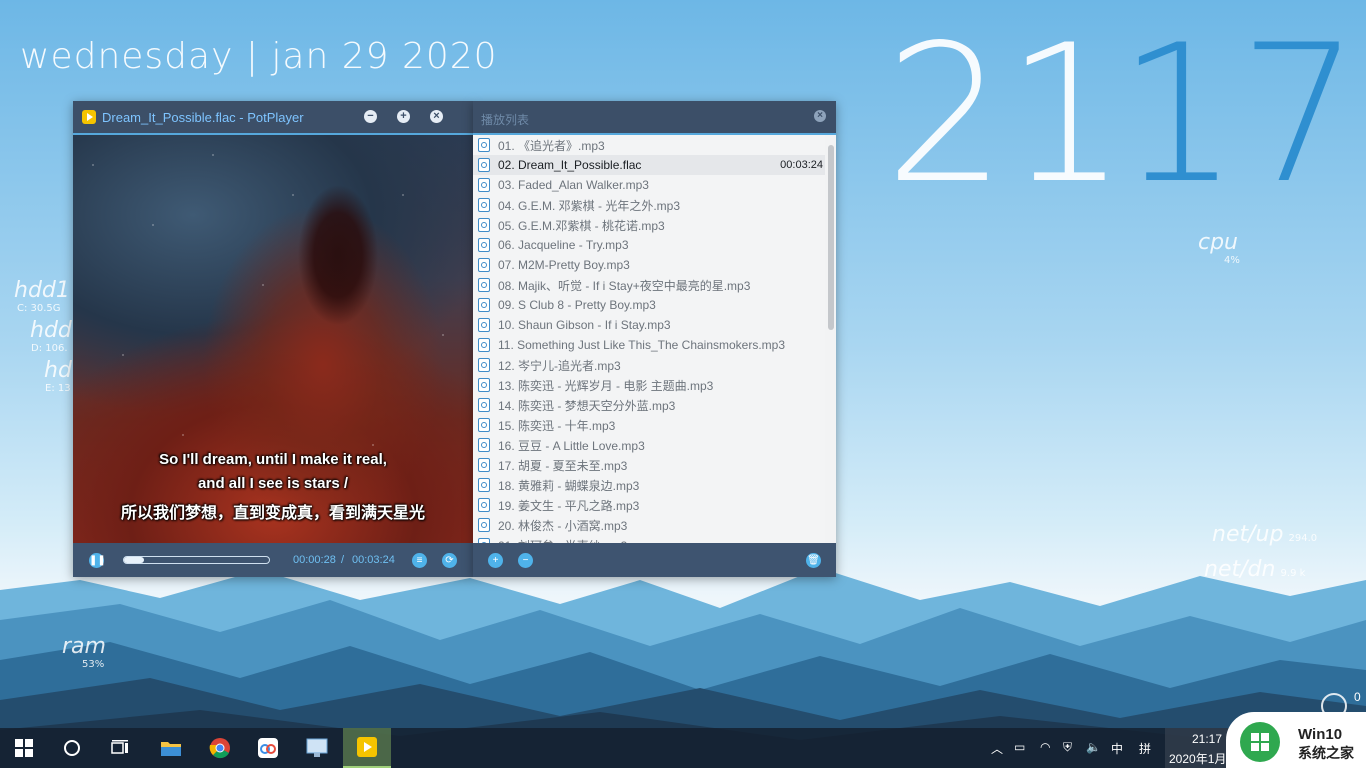  What do you see at coordinates (89, 117) in the screenshot?
I see `potplayer-logo-icon` at bounding box center [89, 117].